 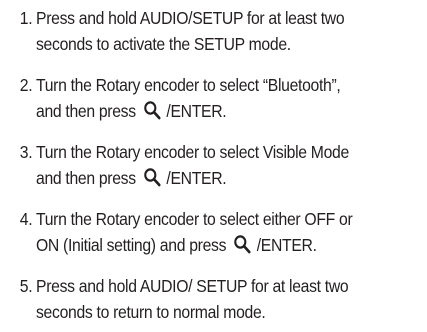 I want to click on step-number: 2., so click(x=26, y=85).